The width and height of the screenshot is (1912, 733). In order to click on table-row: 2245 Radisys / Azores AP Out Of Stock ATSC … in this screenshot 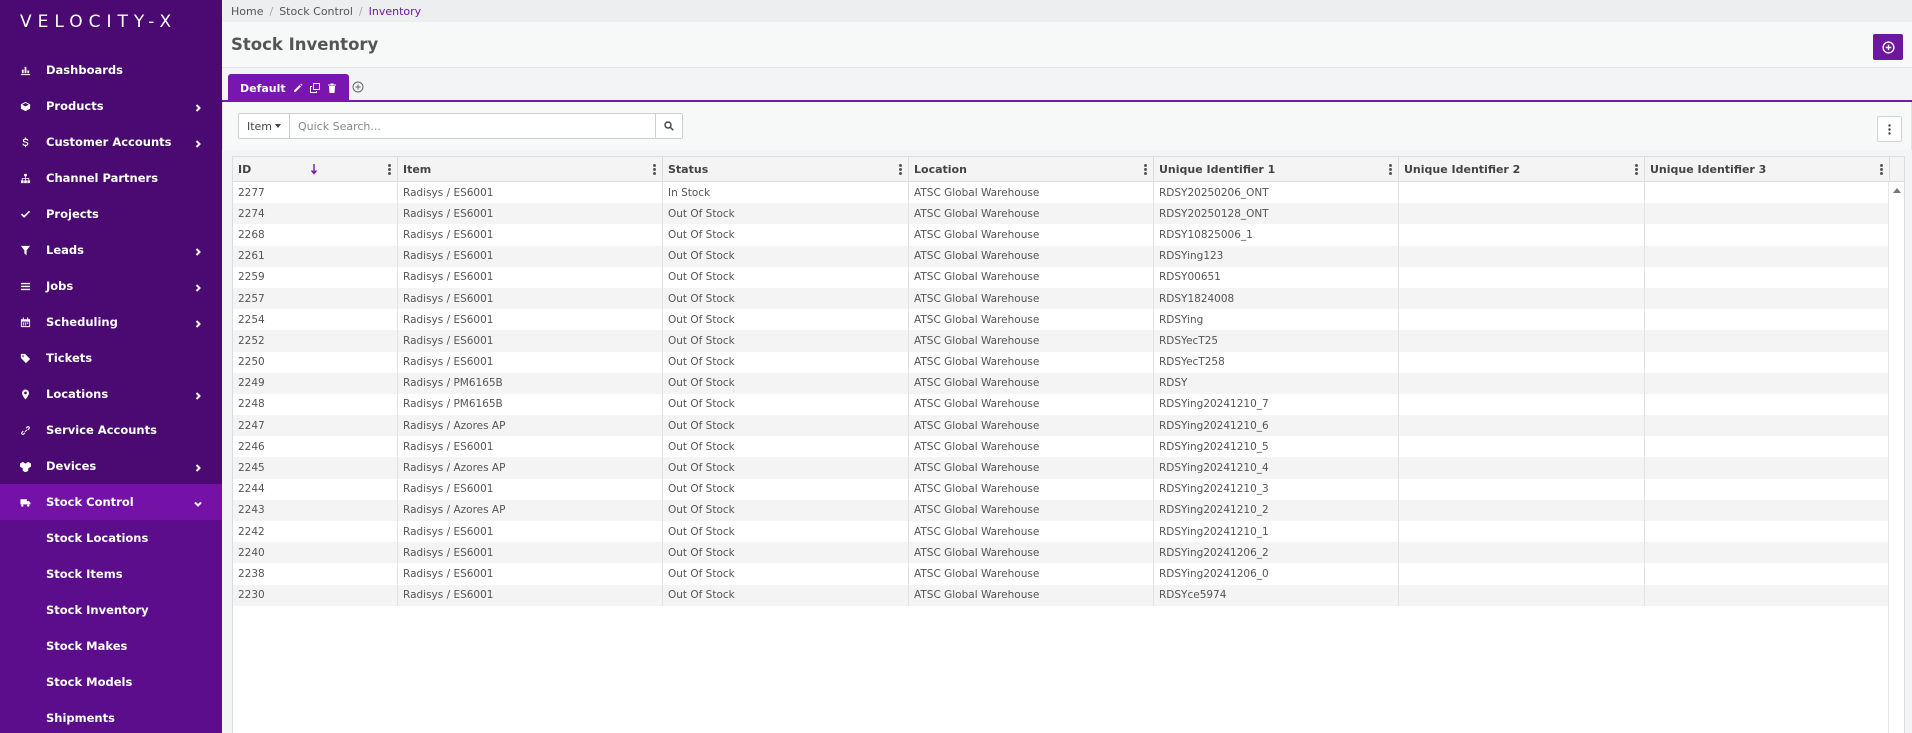, I will do `click(1068, 468)`.